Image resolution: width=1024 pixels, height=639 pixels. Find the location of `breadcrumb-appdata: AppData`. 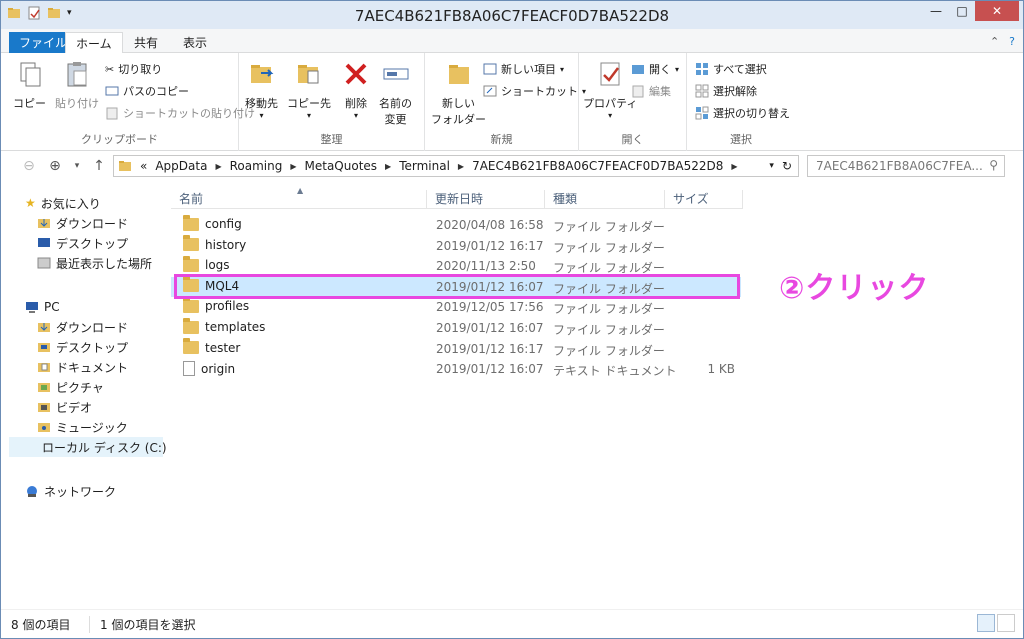

breadcrumb-appdata: AppData is located at coordinates (181, 166).